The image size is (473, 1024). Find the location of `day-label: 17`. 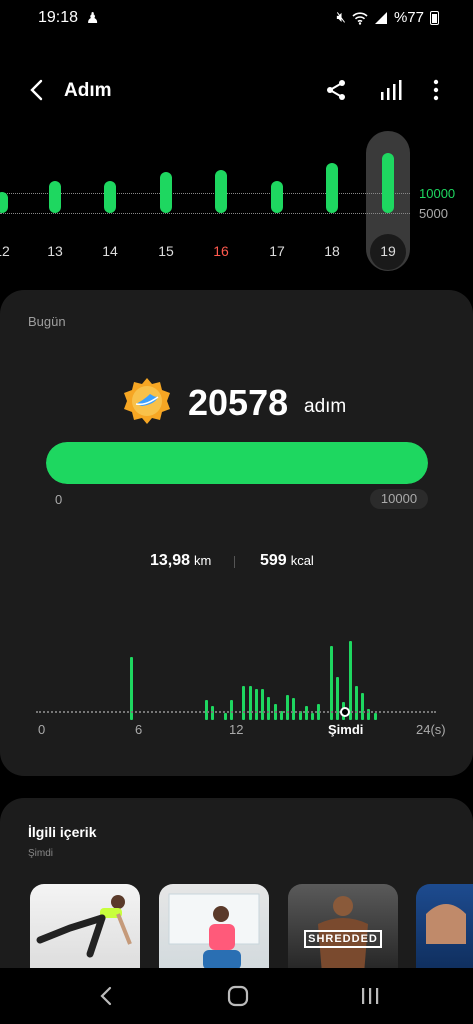

day-label: 17 is located at coordinates (277, 251).